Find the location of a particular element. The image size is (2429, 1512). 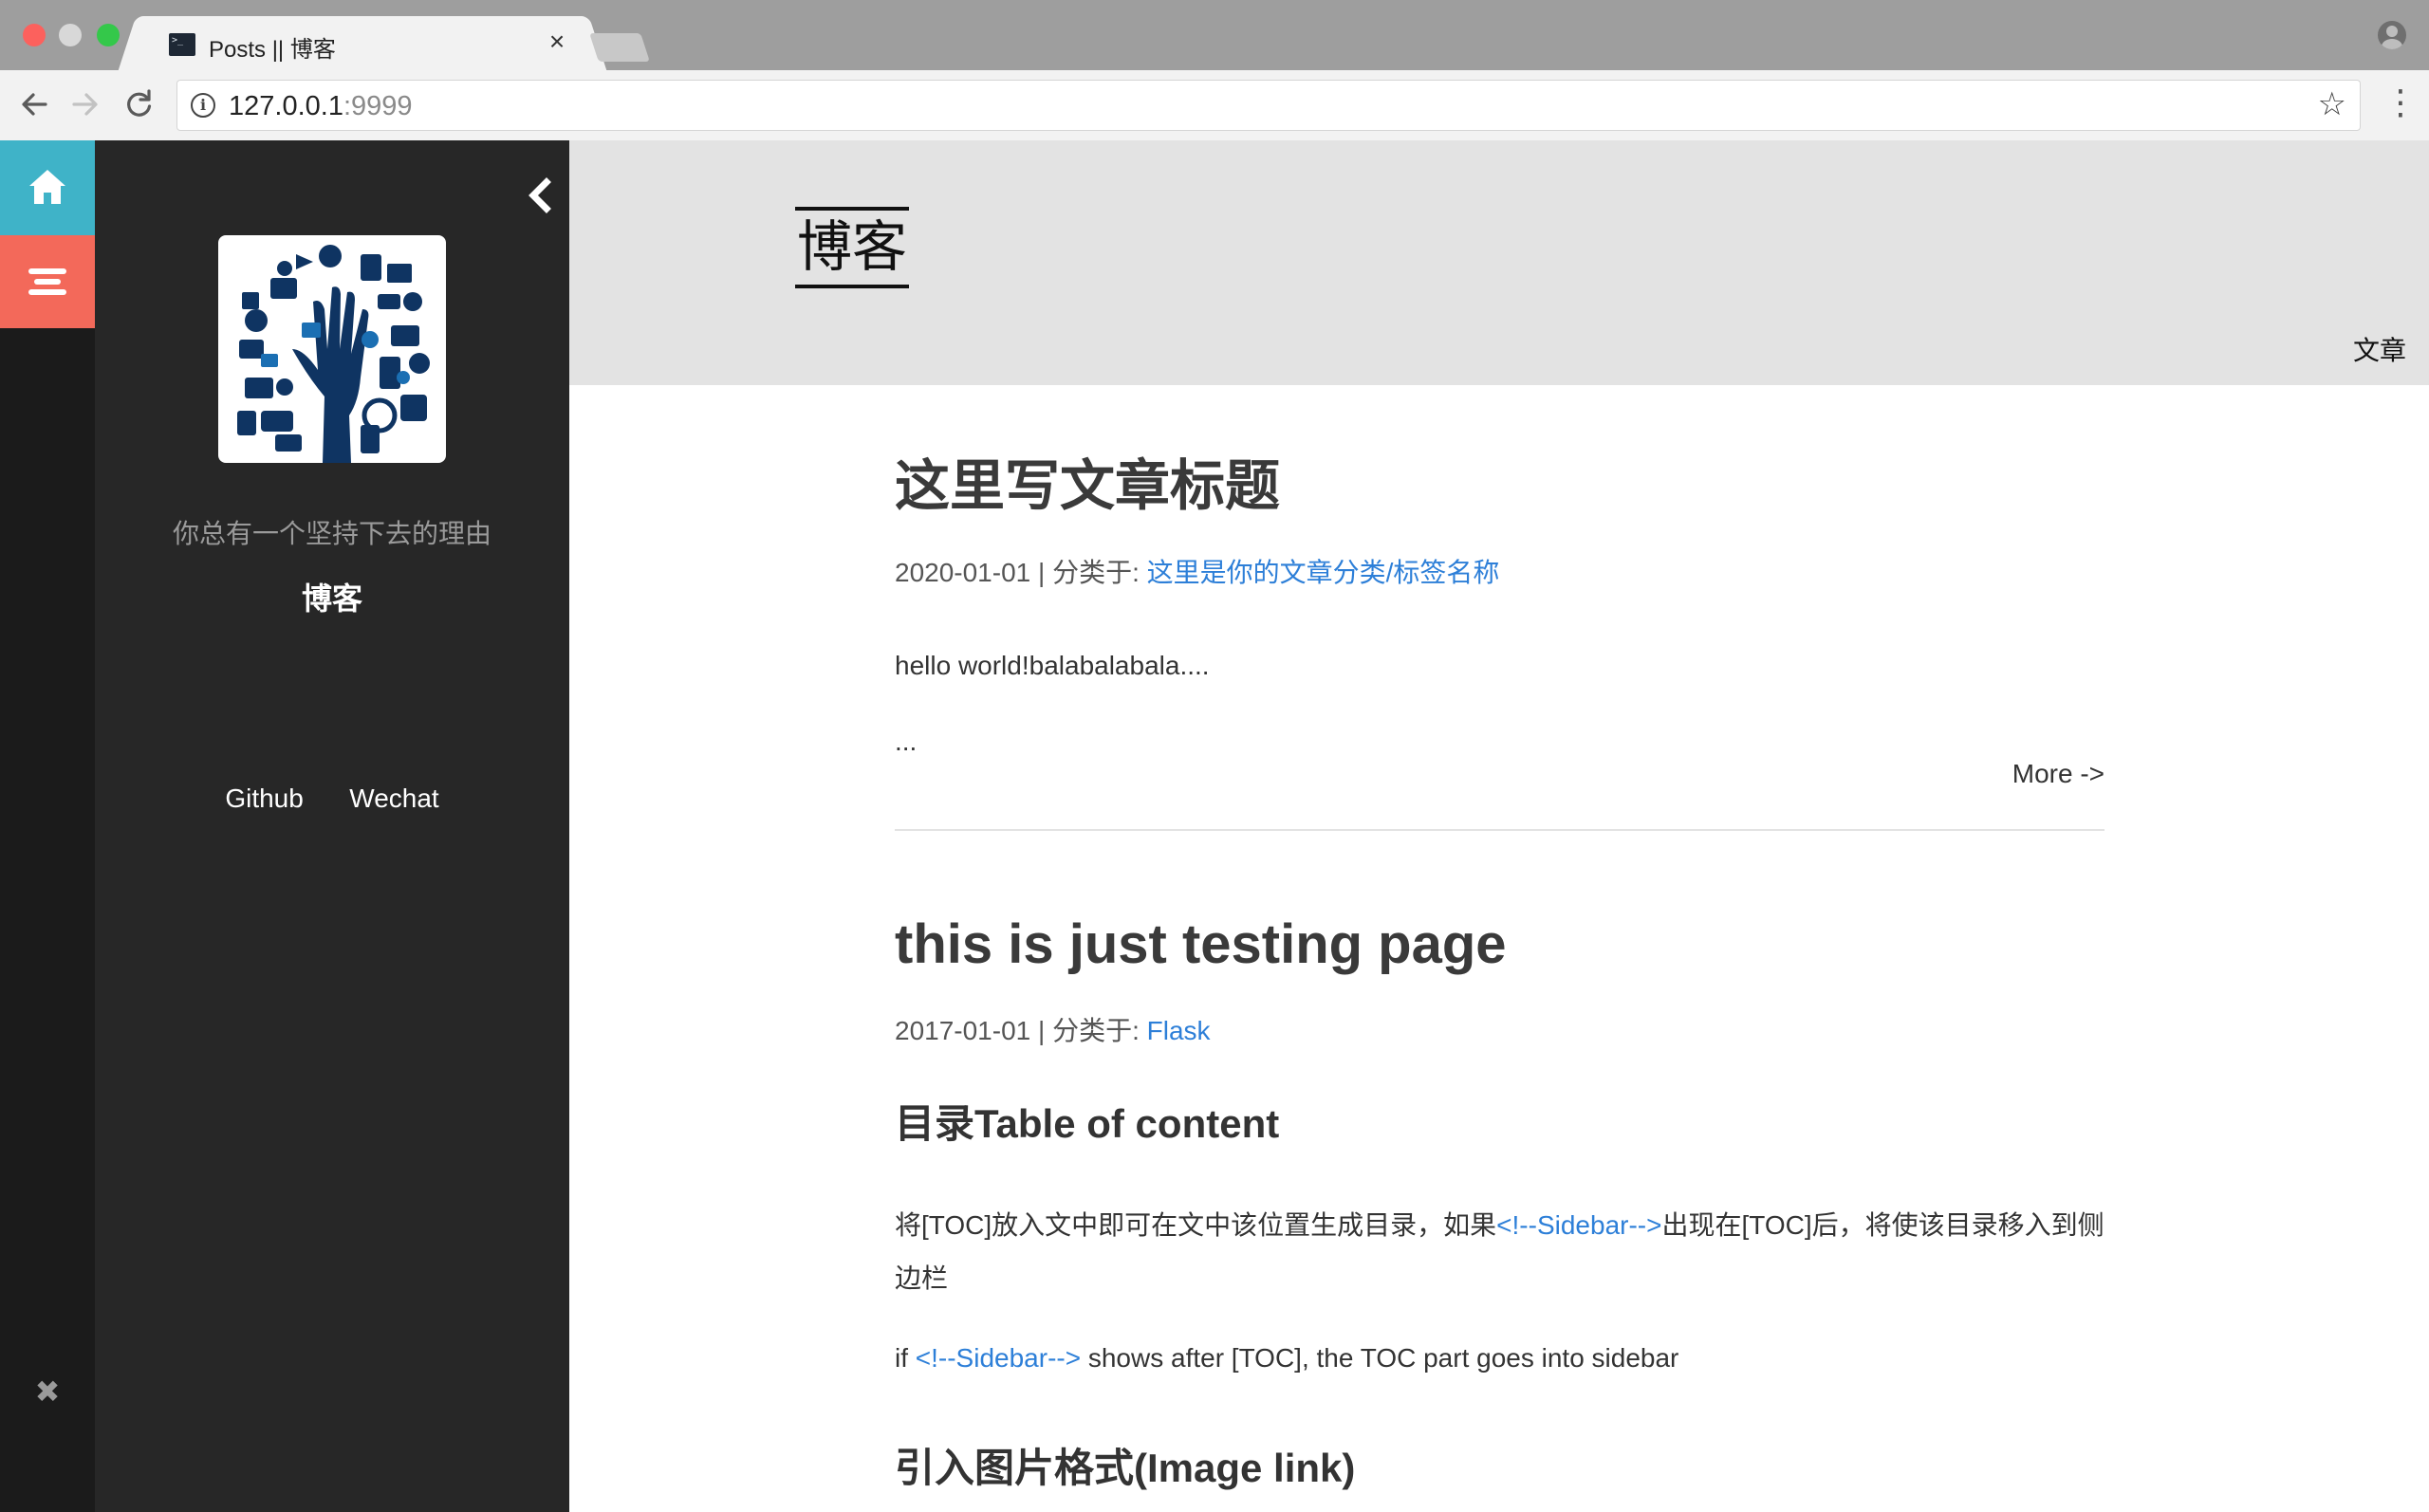

profile-icon is located at coordinates (2392, 35).